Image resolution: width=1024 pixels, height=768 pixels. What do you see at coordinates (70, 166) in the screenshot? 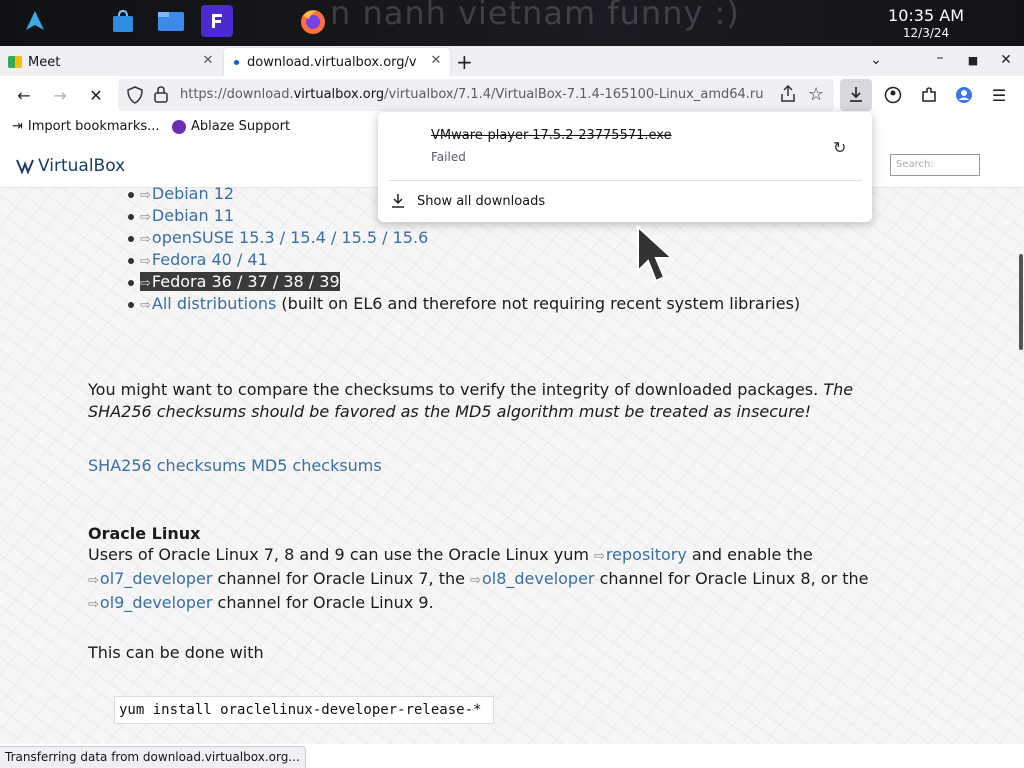
I see `virtualbox-logo: VirtualBox` at bounding box center [70, 166].